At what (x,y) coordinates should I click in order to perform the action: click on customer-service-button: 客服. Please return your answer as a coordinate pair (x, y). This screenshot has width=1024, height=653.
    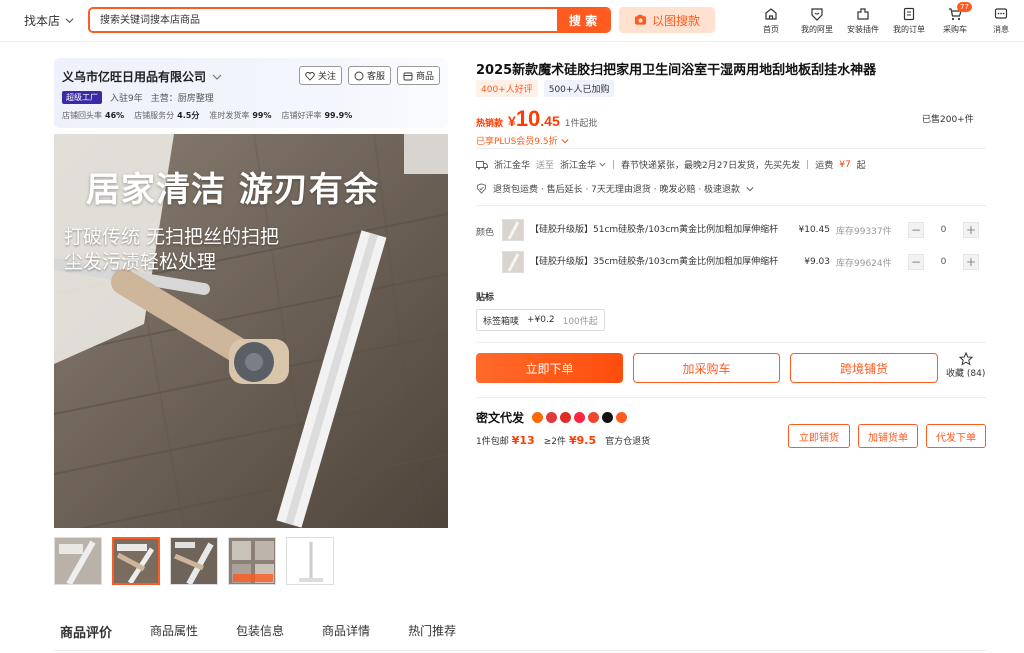
    Looking at the image, I should click on (369, 75).